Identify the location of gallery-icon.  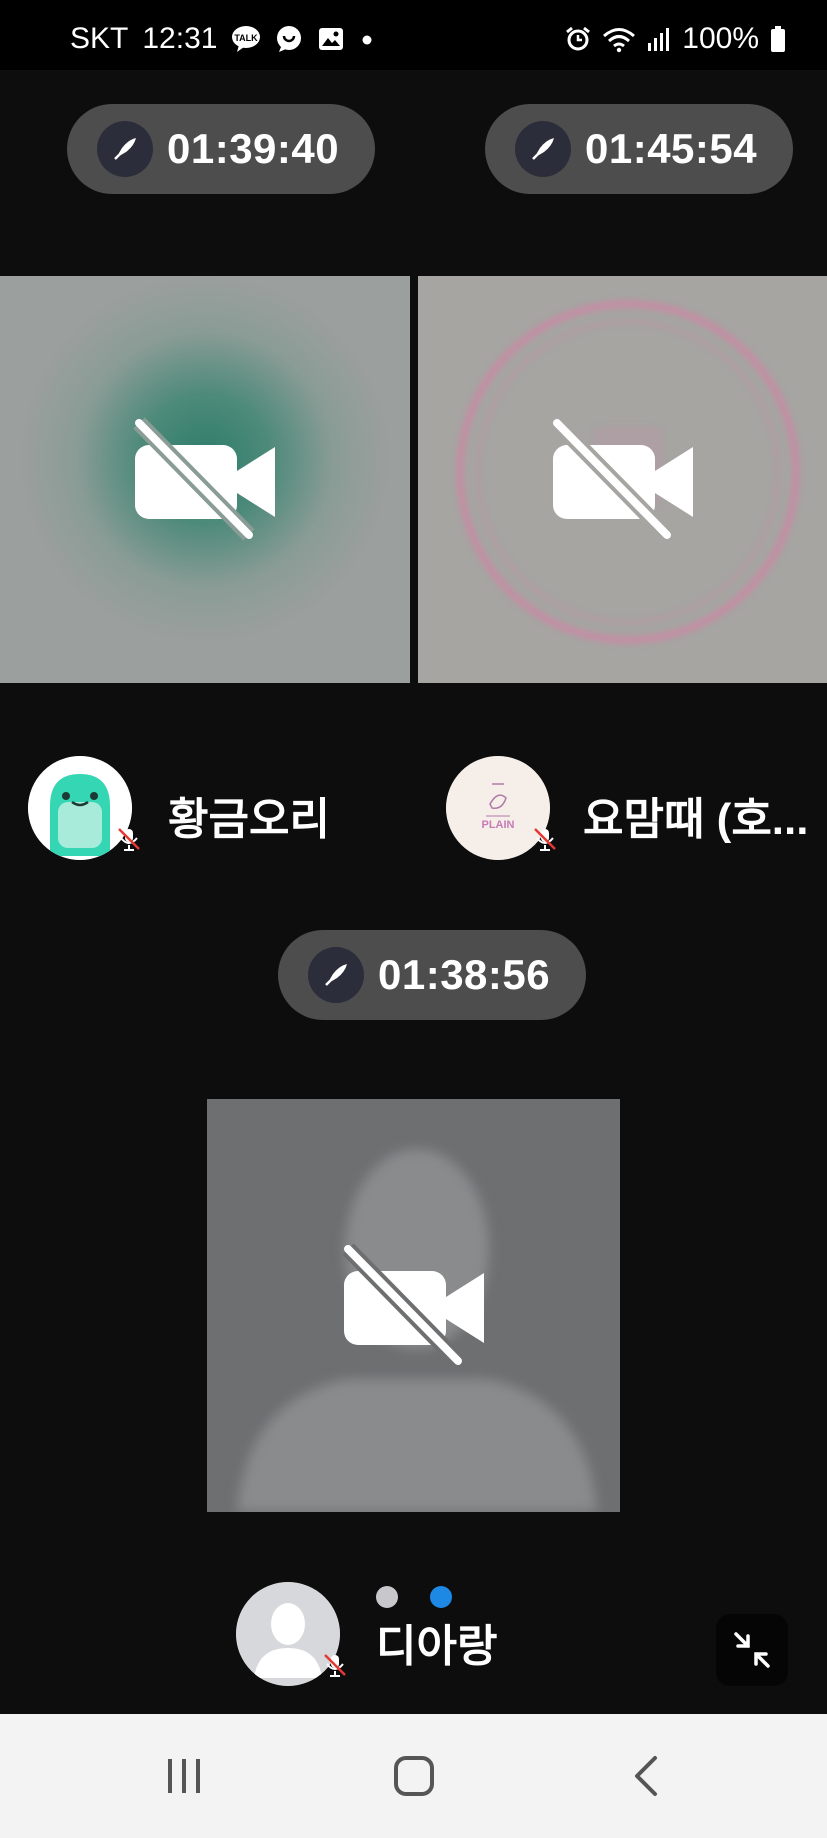
(331, 39).